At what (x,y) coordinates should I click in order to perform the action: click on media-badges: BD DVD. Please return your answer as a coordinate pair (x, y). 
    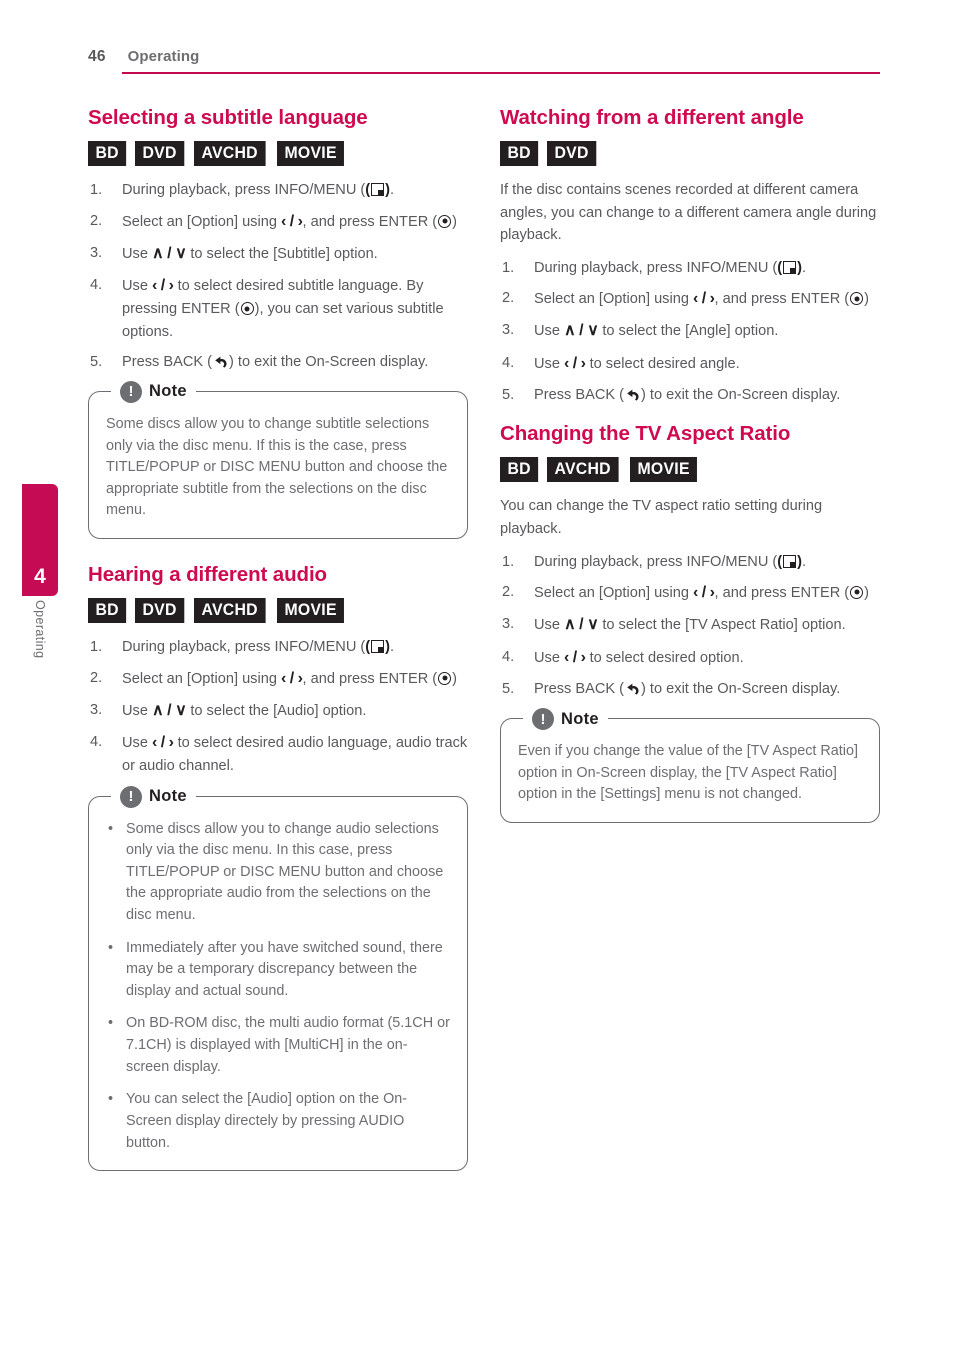
    Looking at the image, I should click on (690, 154).